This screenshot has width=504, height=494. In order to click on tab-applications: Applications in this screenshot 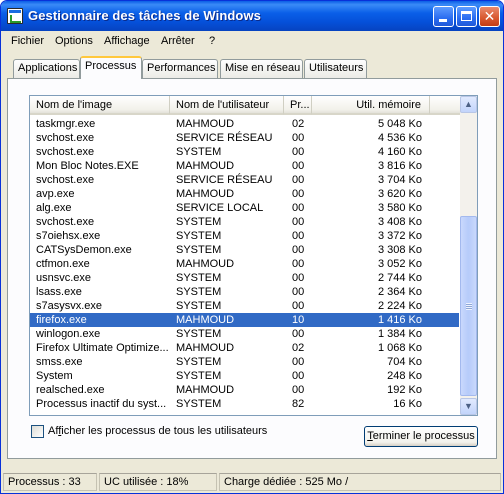, I will do `click(46, 68)`.